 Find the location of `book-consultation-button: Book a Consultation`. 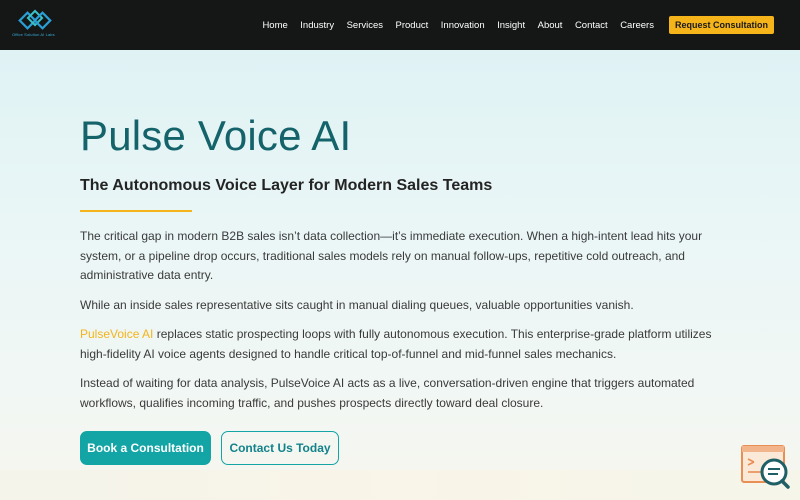

book-consultation-button: Book a Consultation is located at coordinates (145, 448).